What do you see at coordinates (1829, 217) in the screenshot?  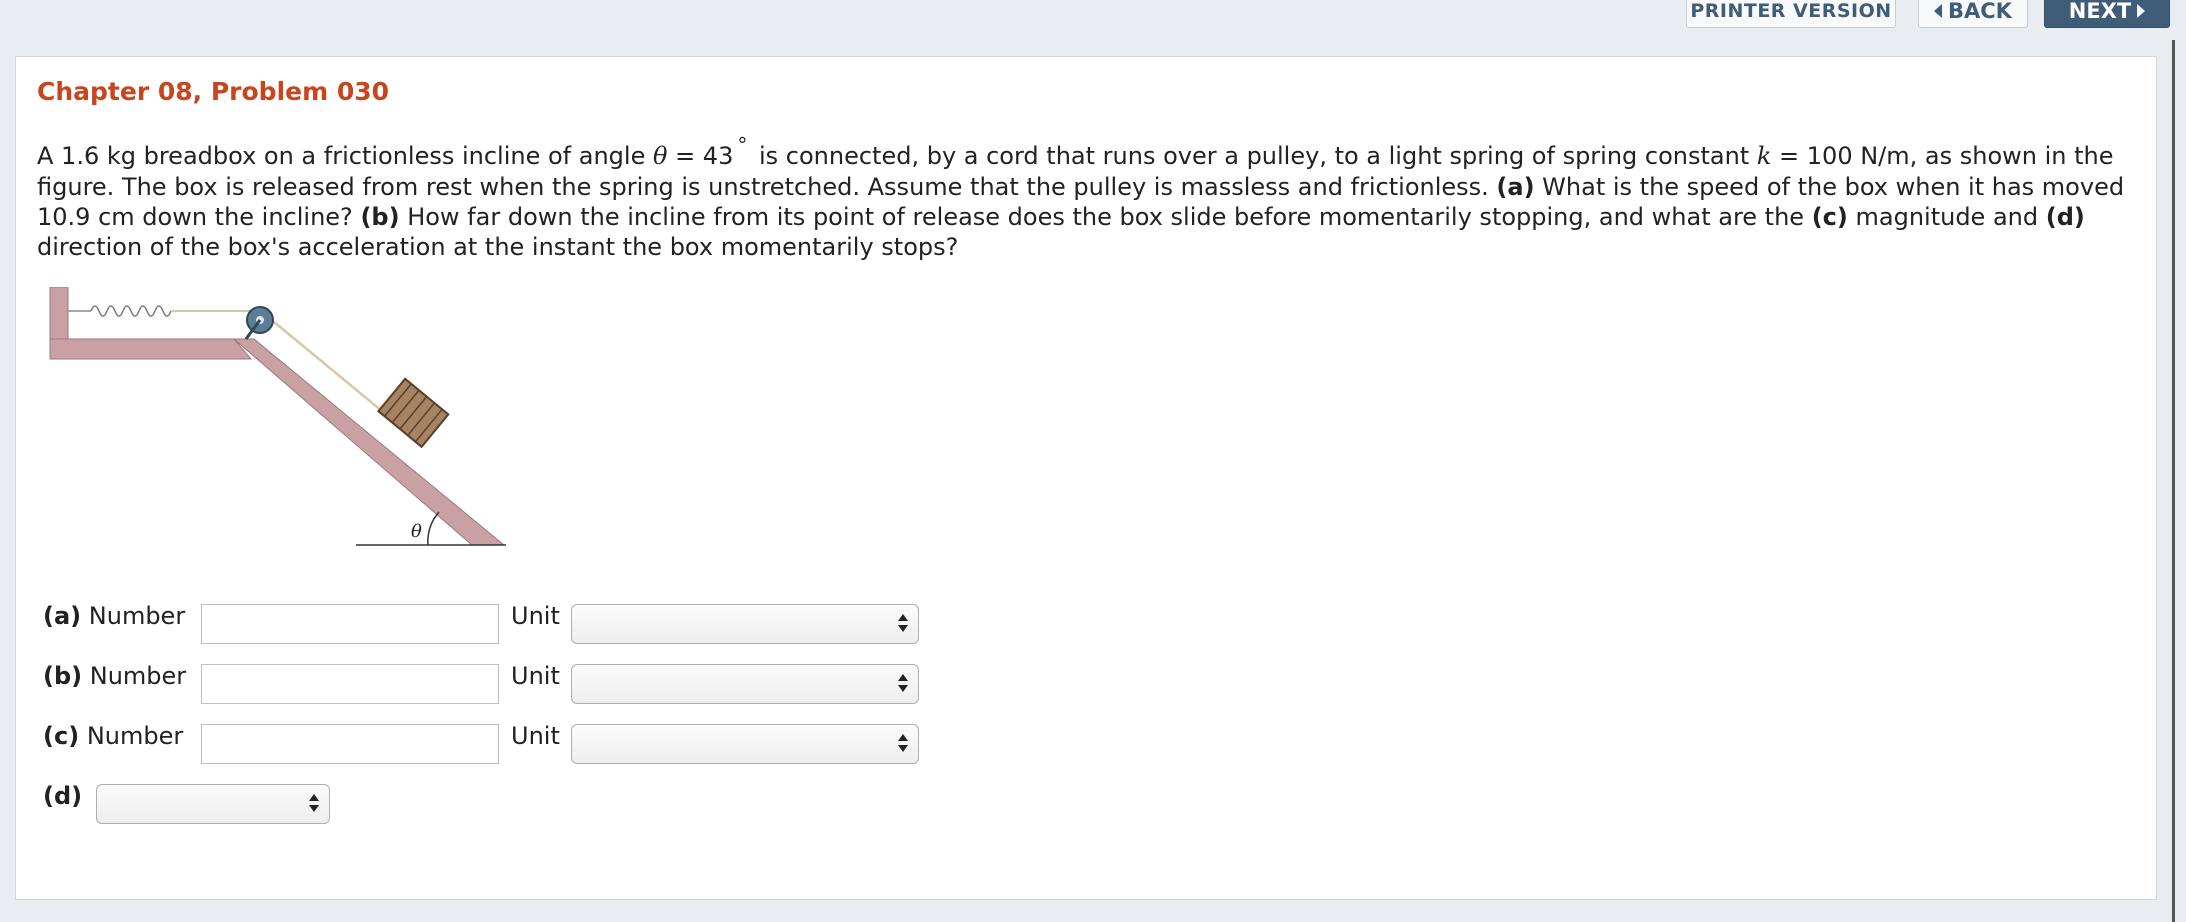 I see `part-c-marker: (c)` at bounding box center [1829, 217].